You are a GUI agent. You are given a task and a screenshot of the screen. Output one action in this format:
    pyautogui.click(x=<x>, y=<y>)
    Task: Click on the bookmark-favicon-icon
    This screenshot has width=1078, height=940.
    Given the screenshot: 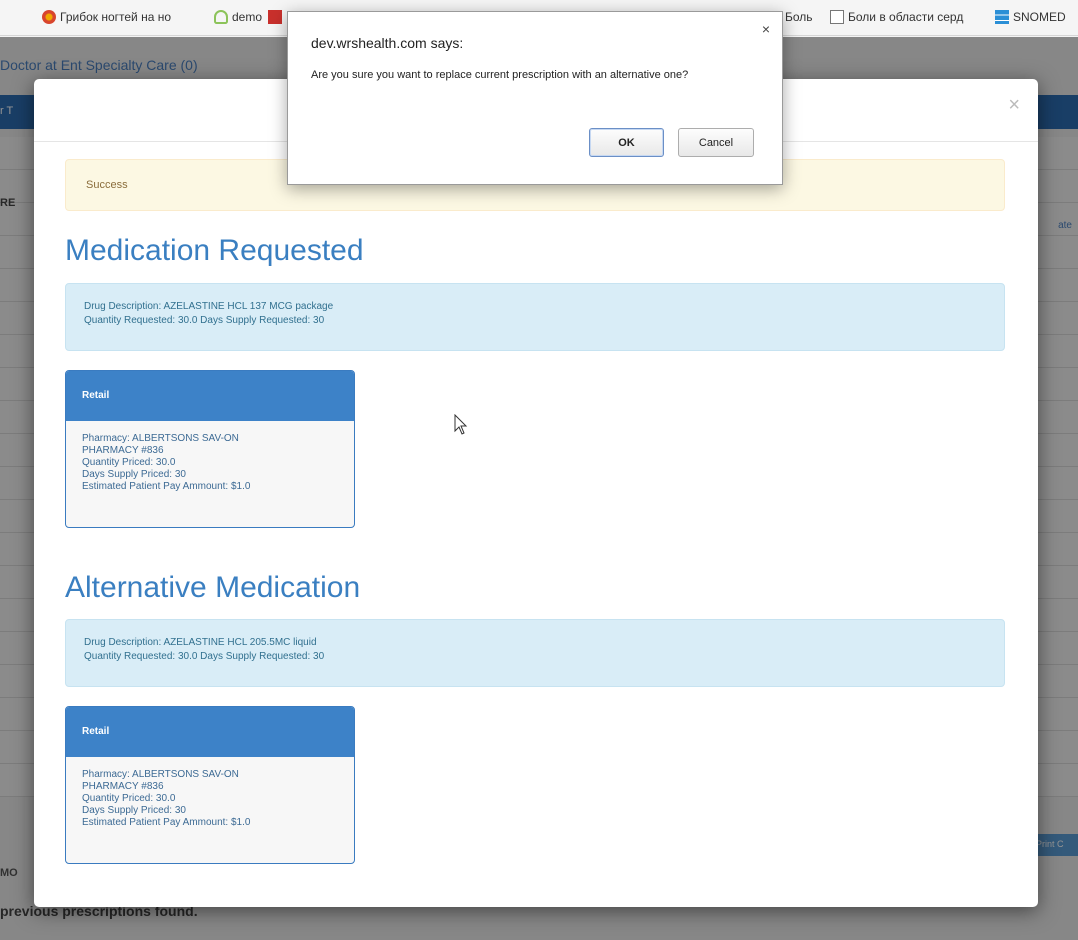 What is the action you would take?
    pyautogui.click(x=275, y=17)
    